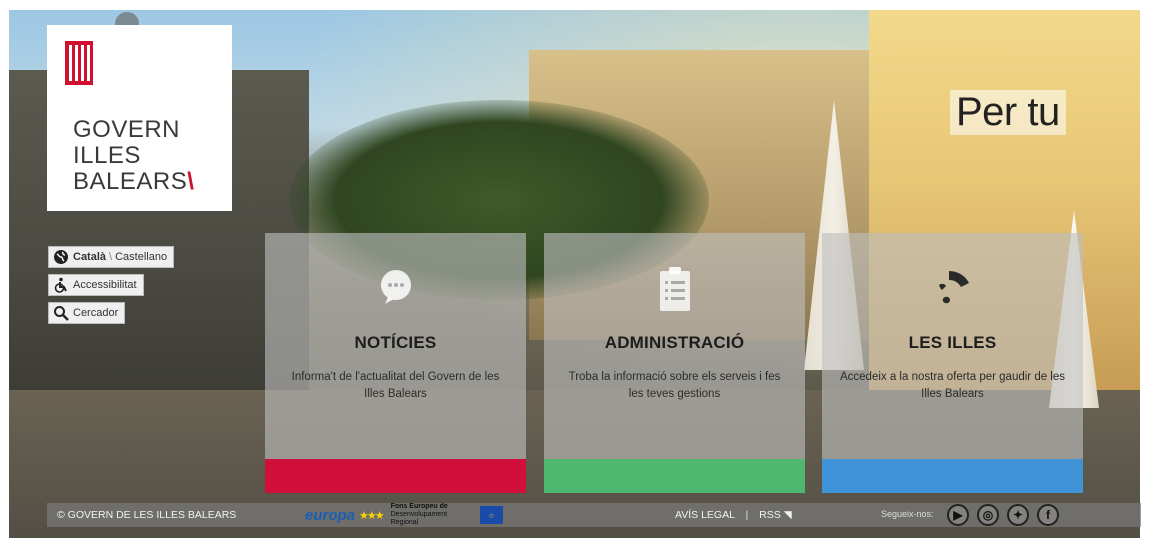  Describe the element at coordinates (419, 514) in the screenshot. I see `eu-fund-label: Fons Europeu de Desenvolupament Regional` at that location.